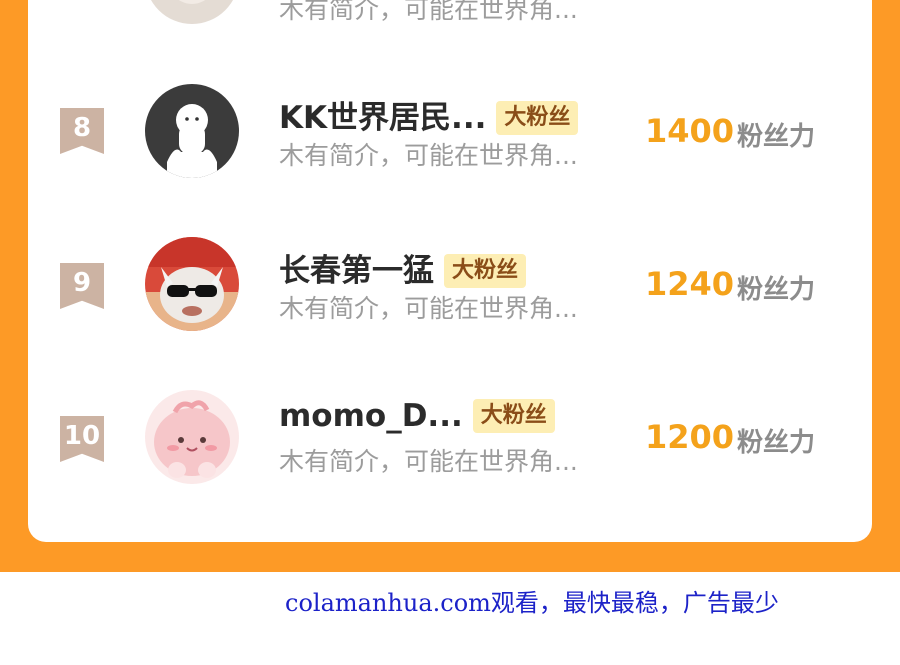 The height and width of the screenshot is (665, 900). What do you see at coordinates (82, 439) in the screenshot?
I see `rank-badge: 10` at bounding box center [82, 439].